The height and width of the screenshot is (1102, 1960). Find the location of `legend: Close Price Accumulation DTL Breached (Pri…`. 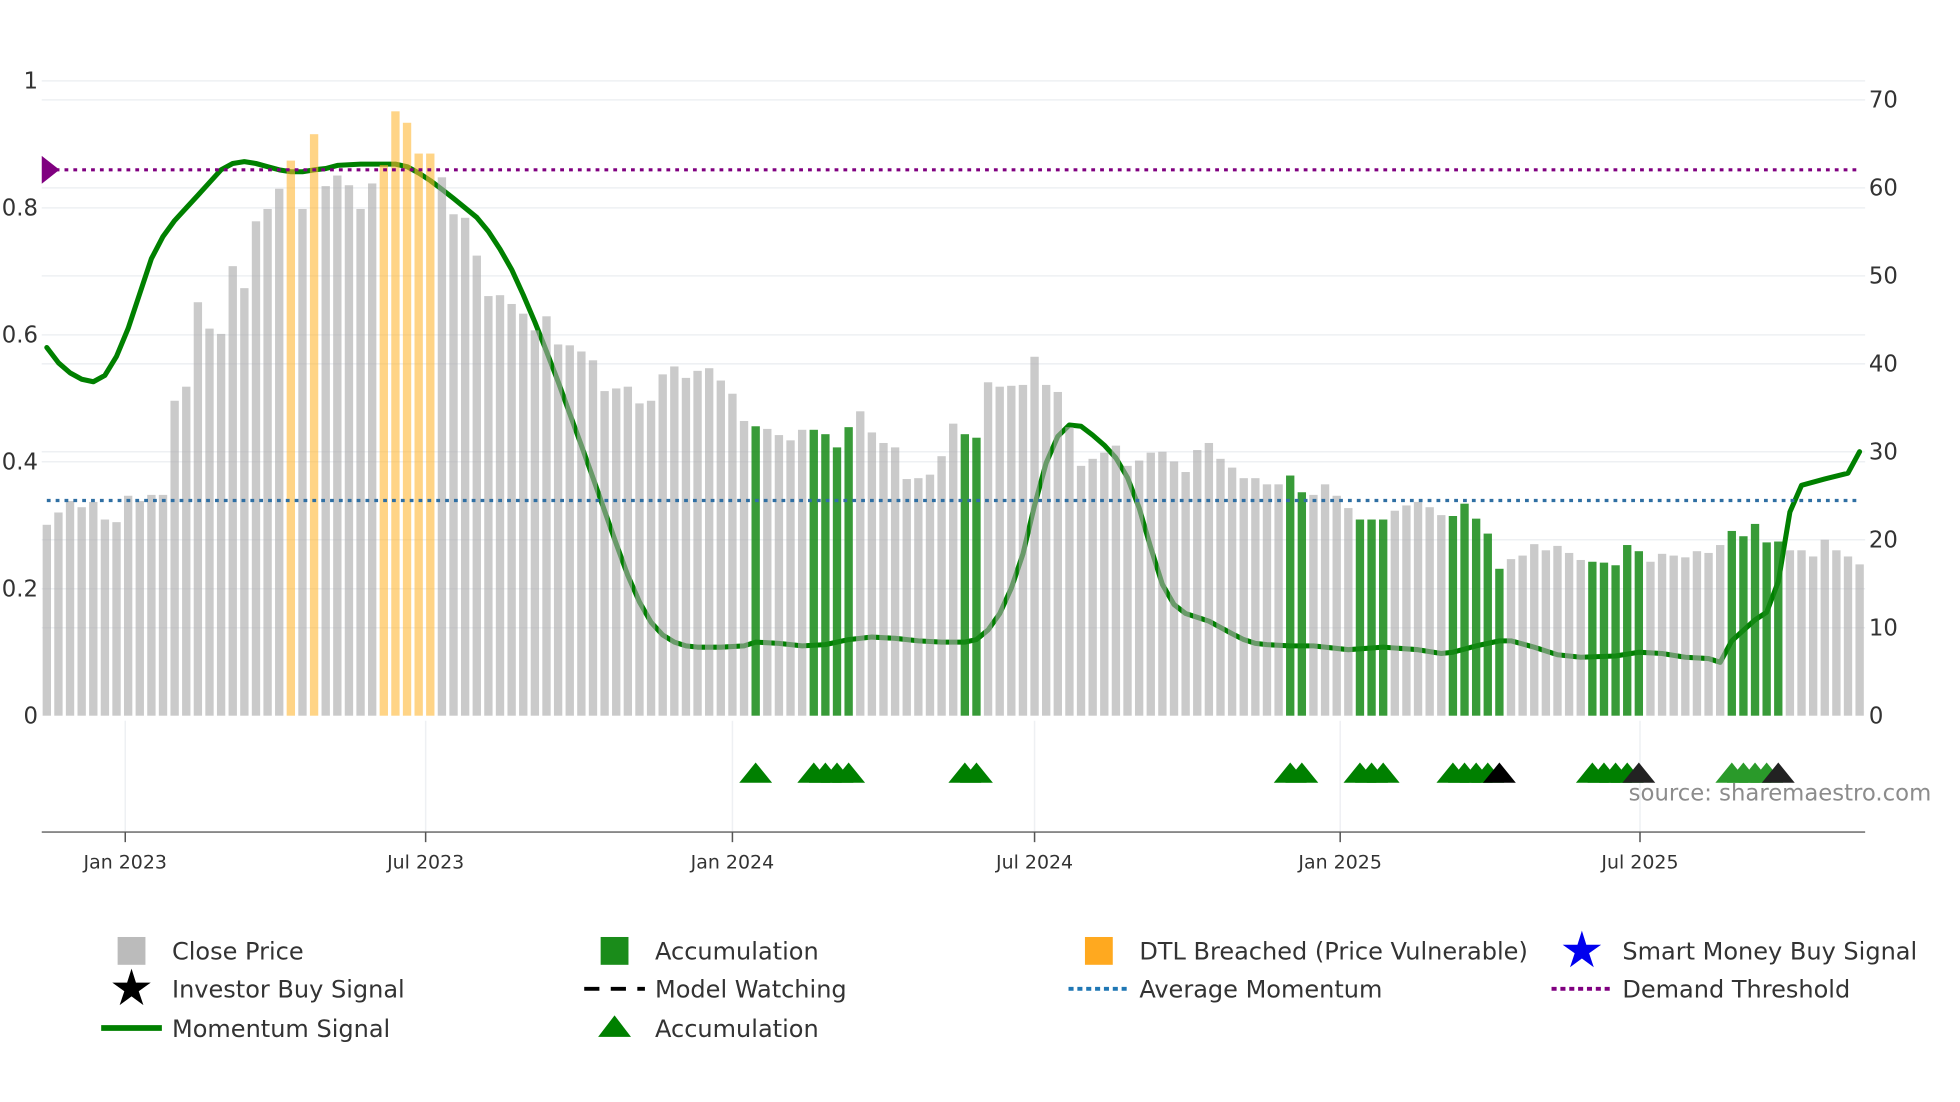

legend: Close Price Accumulation DTL Breached (Pri… is located at coordinates (1009, 986).